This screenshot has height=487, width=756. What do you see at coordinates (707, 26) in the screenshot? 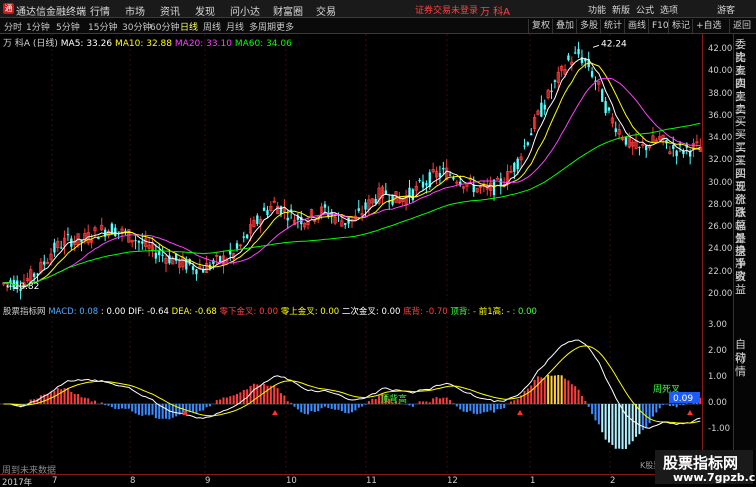
I see `add-watchlist-button: +自选` at bounding box center [707, 26].